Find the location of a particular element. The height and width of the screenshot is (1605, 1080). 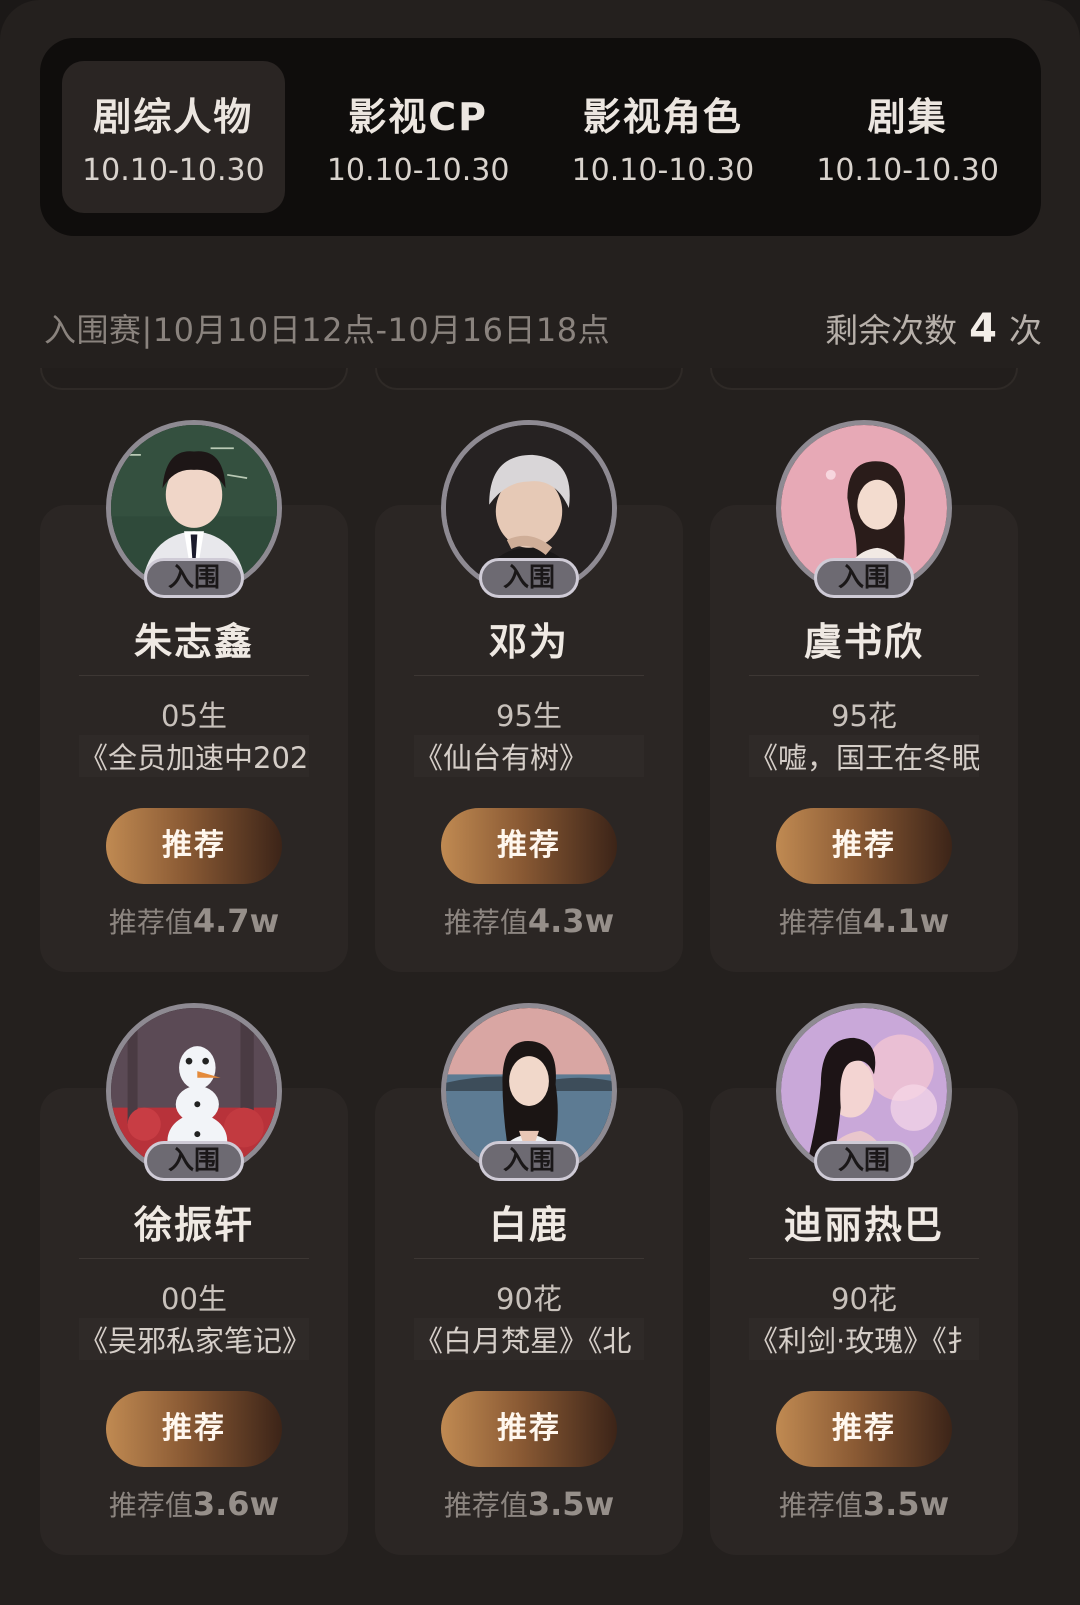

candidate-works: 《吴邪私家笔记》 is located at coordinates (194, 1339).